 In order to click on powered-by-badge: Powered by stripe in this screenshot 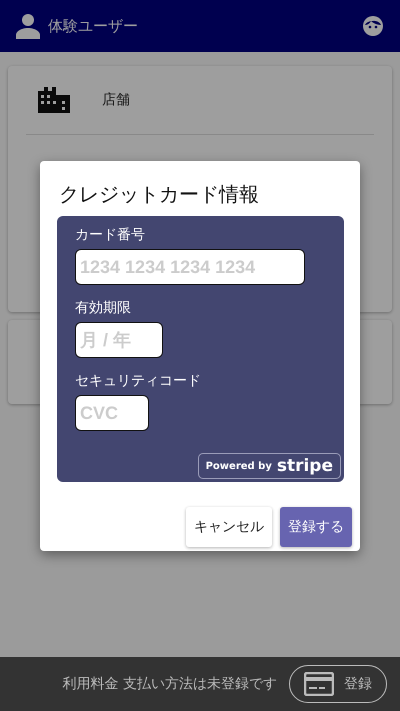, I will do `click(269, 466)`.